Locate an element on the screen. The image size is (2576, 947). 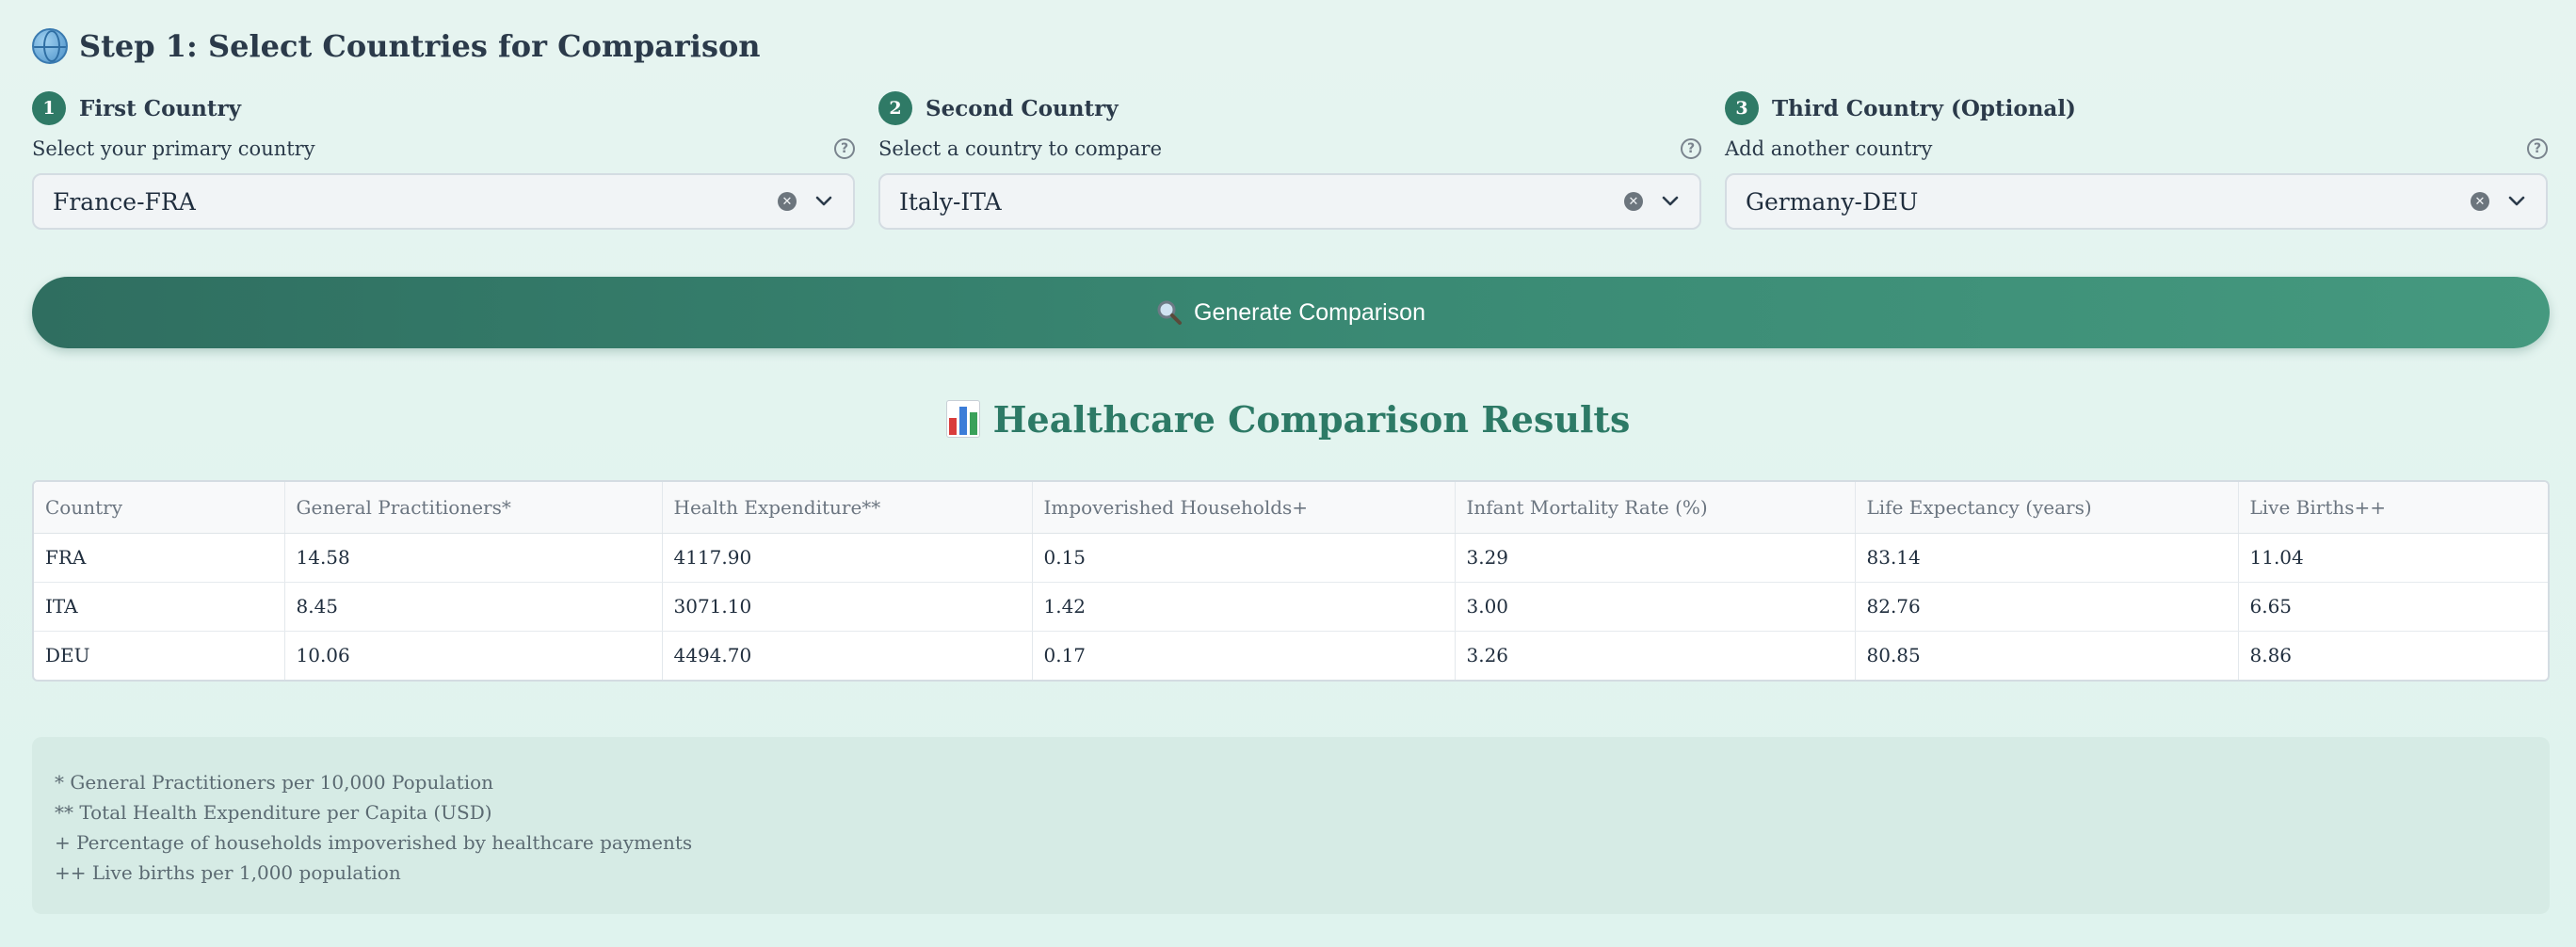
table-cell: 14.58 is located at coordinates (473, 558).